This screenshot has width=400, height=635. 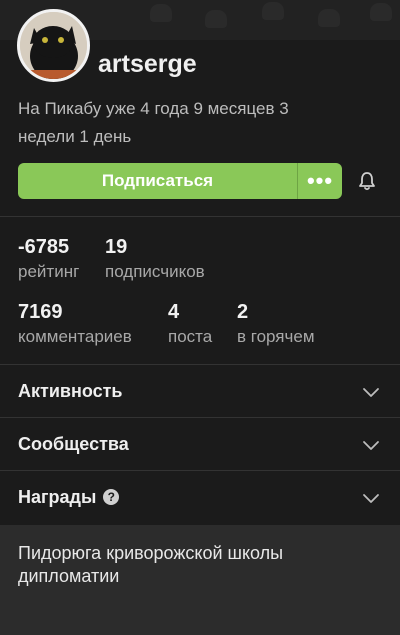 What do you see at coordinates (157, 181) in the screenshot?
I see `subscribe-button: Подписаться` at bounding box center [157, 181].